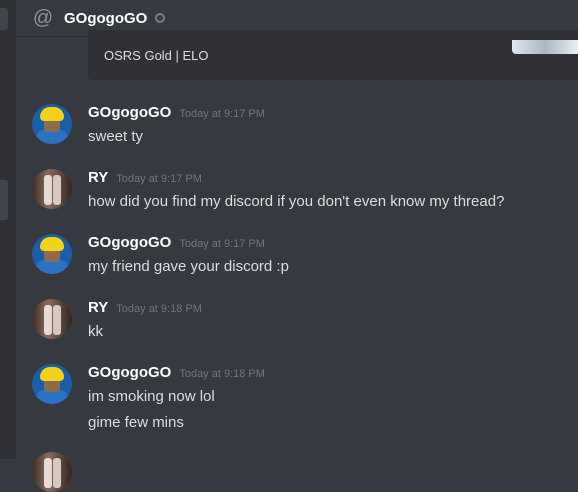 The image size is (578, 492). Describe the element at coordinates (43, 18) in the screenshot. I see `at-icon: @` at that location.